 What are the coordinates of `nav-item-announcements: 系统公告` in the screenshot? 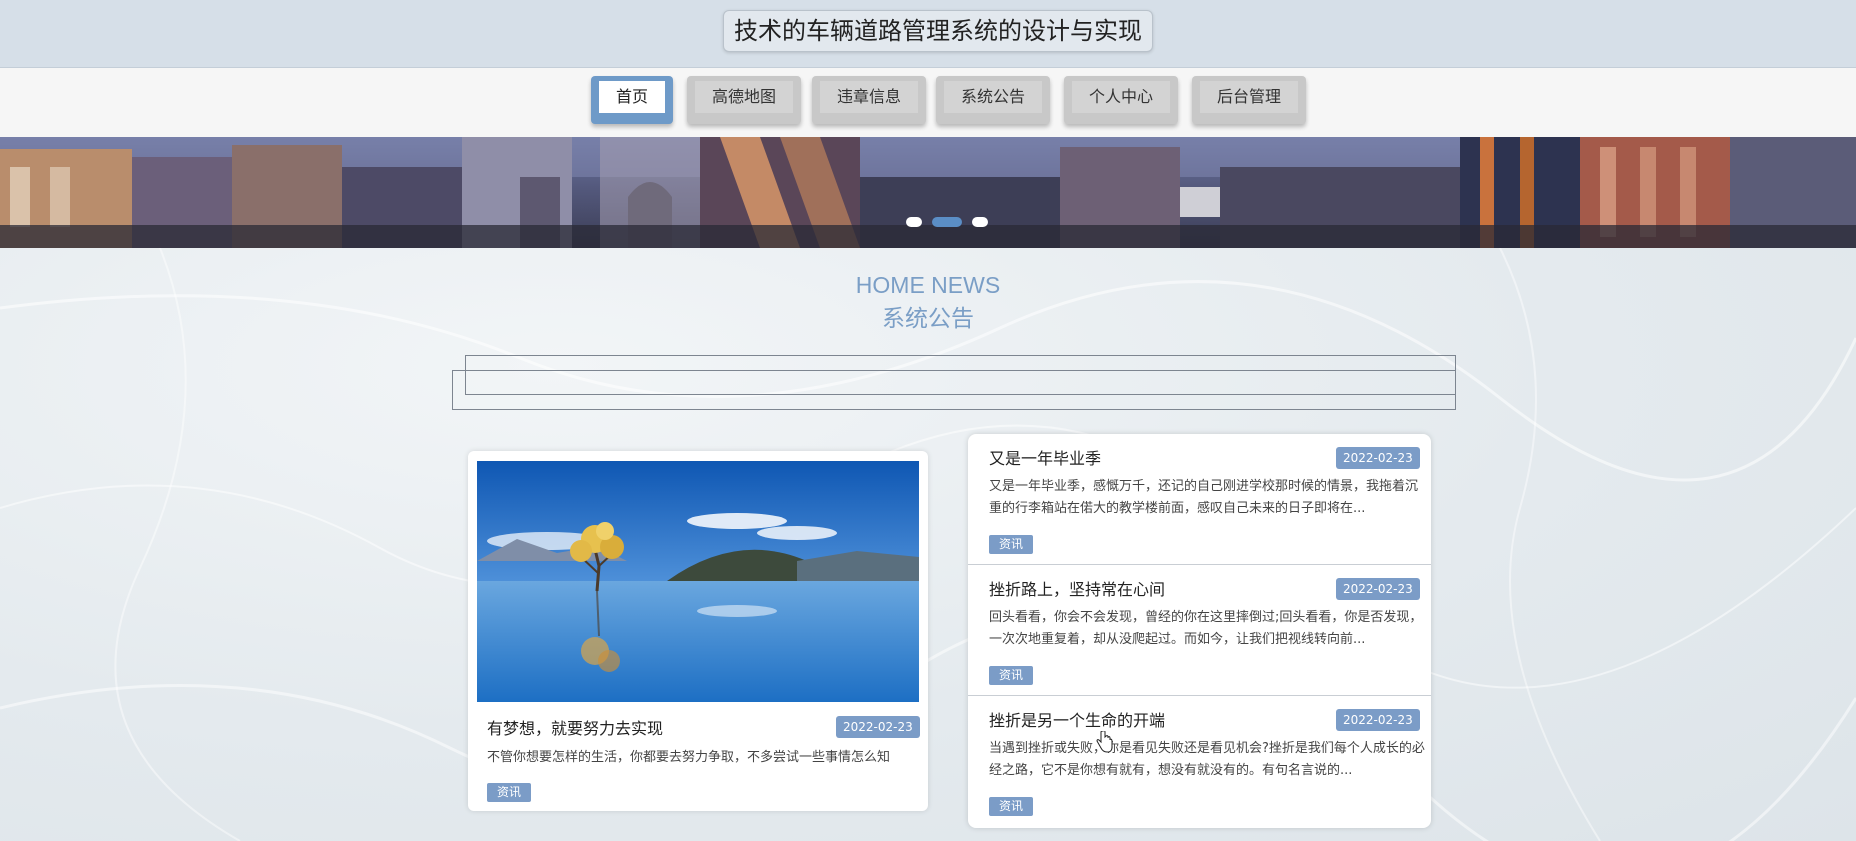 It's located at (993, 100).